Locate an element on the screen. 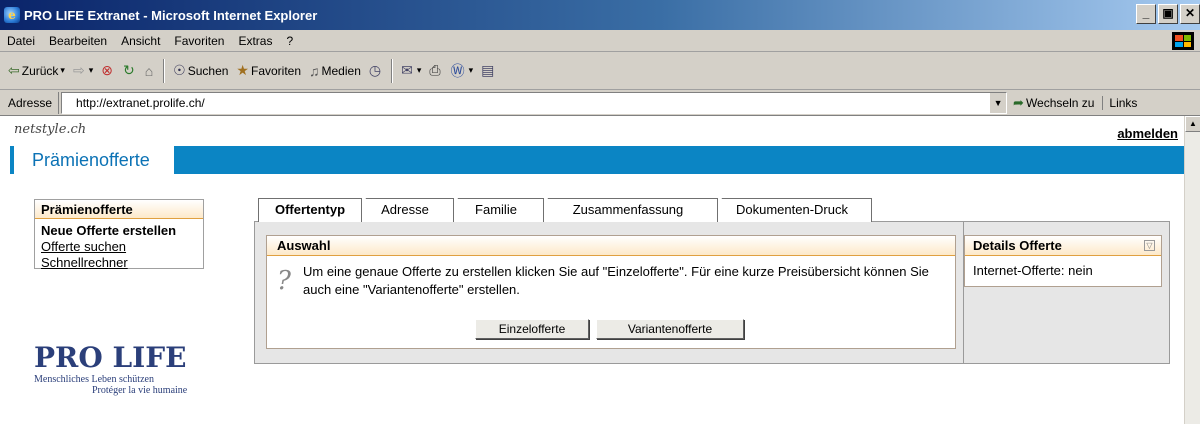  details-title: Details Offerte is located at coordinates (1017, 245).